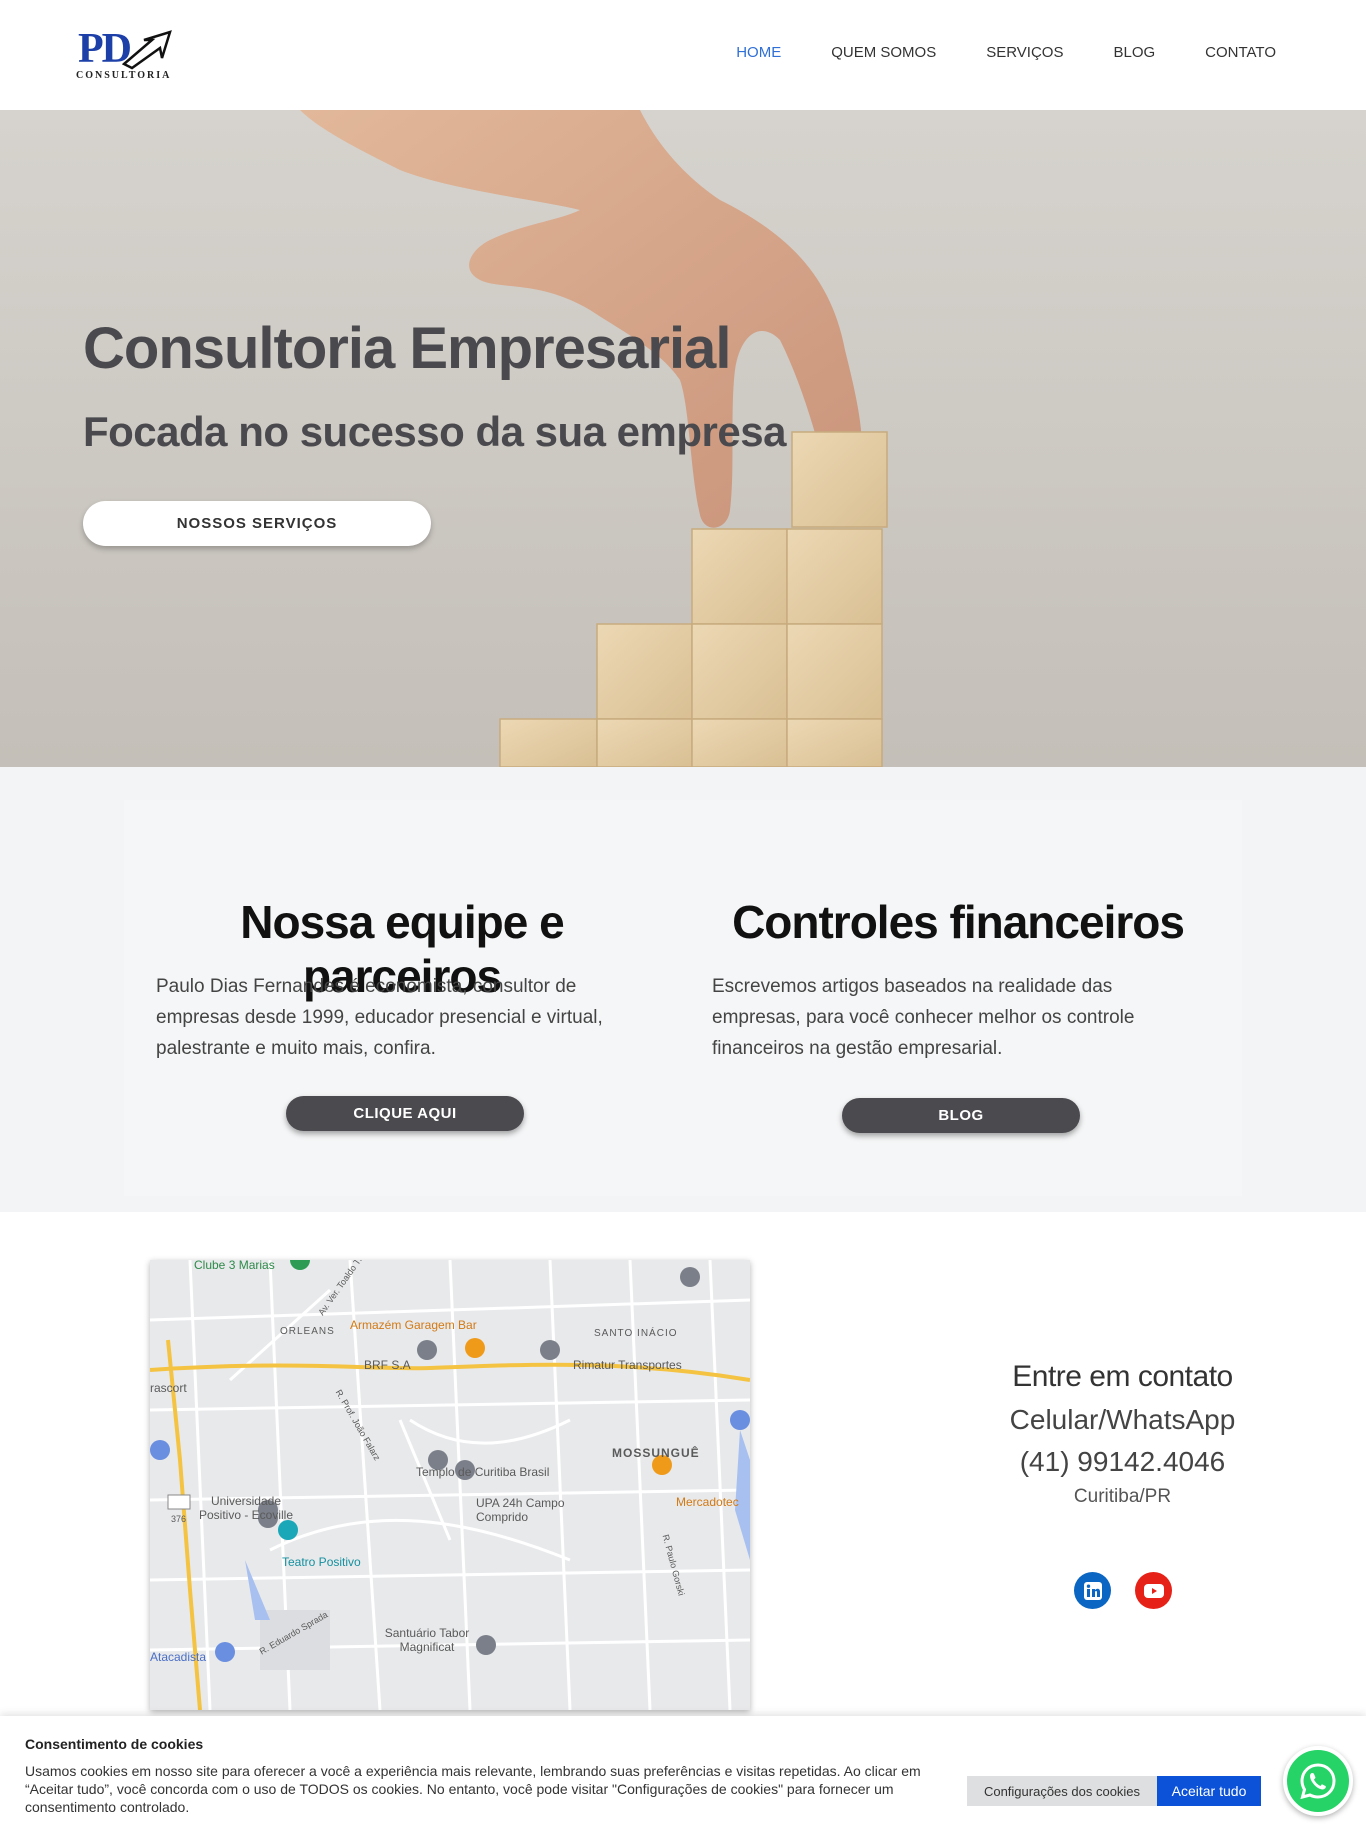 The image size is (1366, 1829). Describe the element at coordinates (413, 1325) in the screenshot. I see `map-label: Armazém Garagem Bar` at that location.